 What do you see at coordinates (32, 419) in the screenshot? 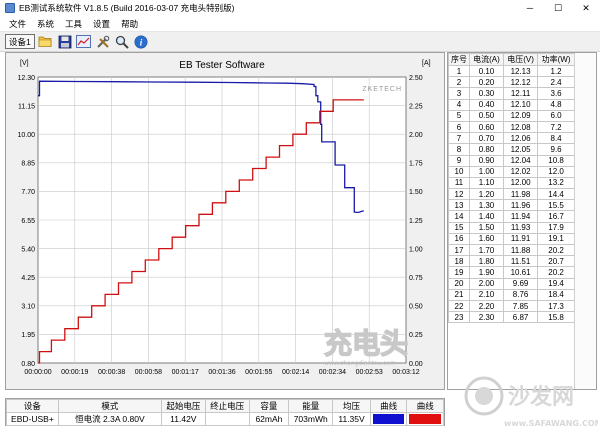
I see `status-device: EBD-USB+` at bounding box center [32, 419].